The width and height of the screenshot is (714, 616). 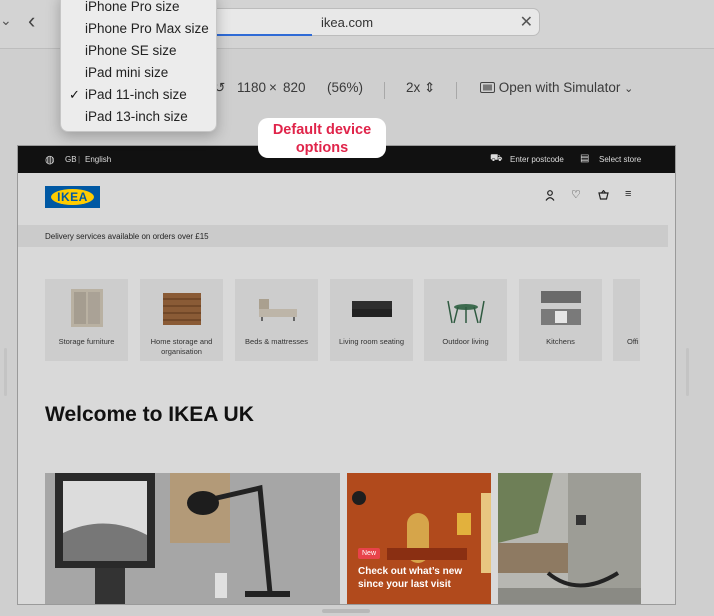 What do you see at coordinates (430, 87) in the screenshot?
I see `up-down-icon: ⇕` at bounding box center [430, 87].